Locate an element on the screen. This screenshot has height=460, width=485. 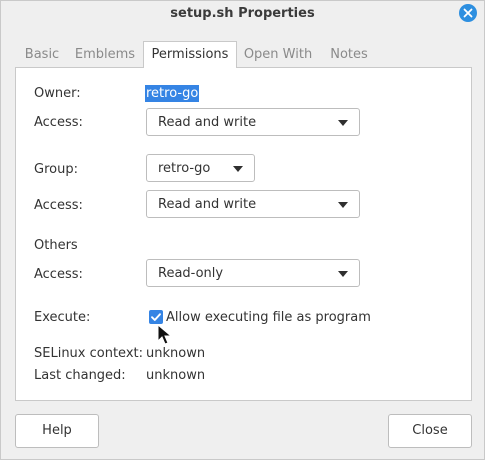
mouse-pointer-icon is located at coordinates (165, 334).